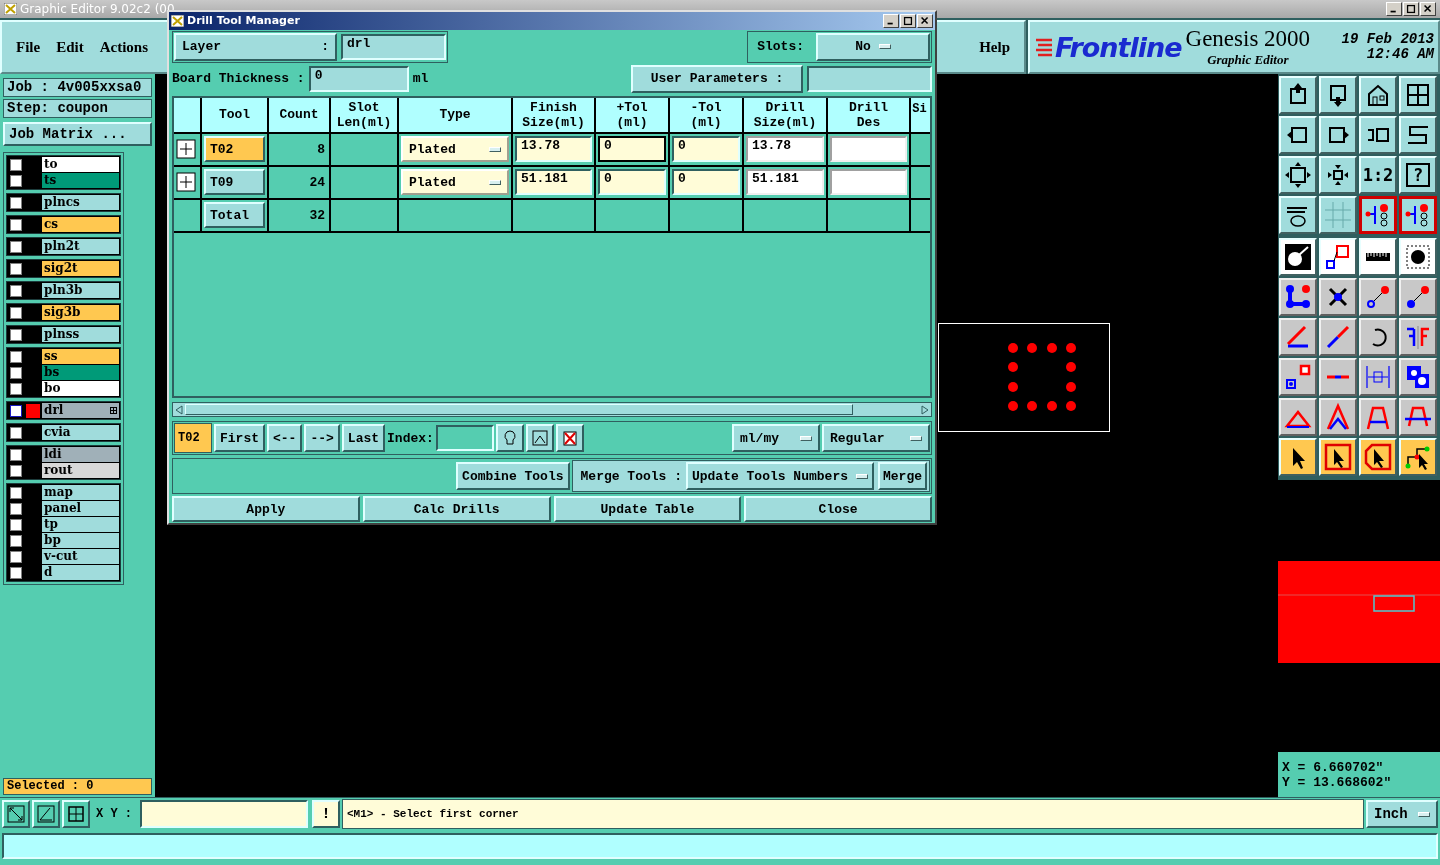 The height and width of the screenshot is (865, 1440). Describe the element at coordinates (1248, 39) in the screenshot. I see `product-name: Genesis 2000` at that location.